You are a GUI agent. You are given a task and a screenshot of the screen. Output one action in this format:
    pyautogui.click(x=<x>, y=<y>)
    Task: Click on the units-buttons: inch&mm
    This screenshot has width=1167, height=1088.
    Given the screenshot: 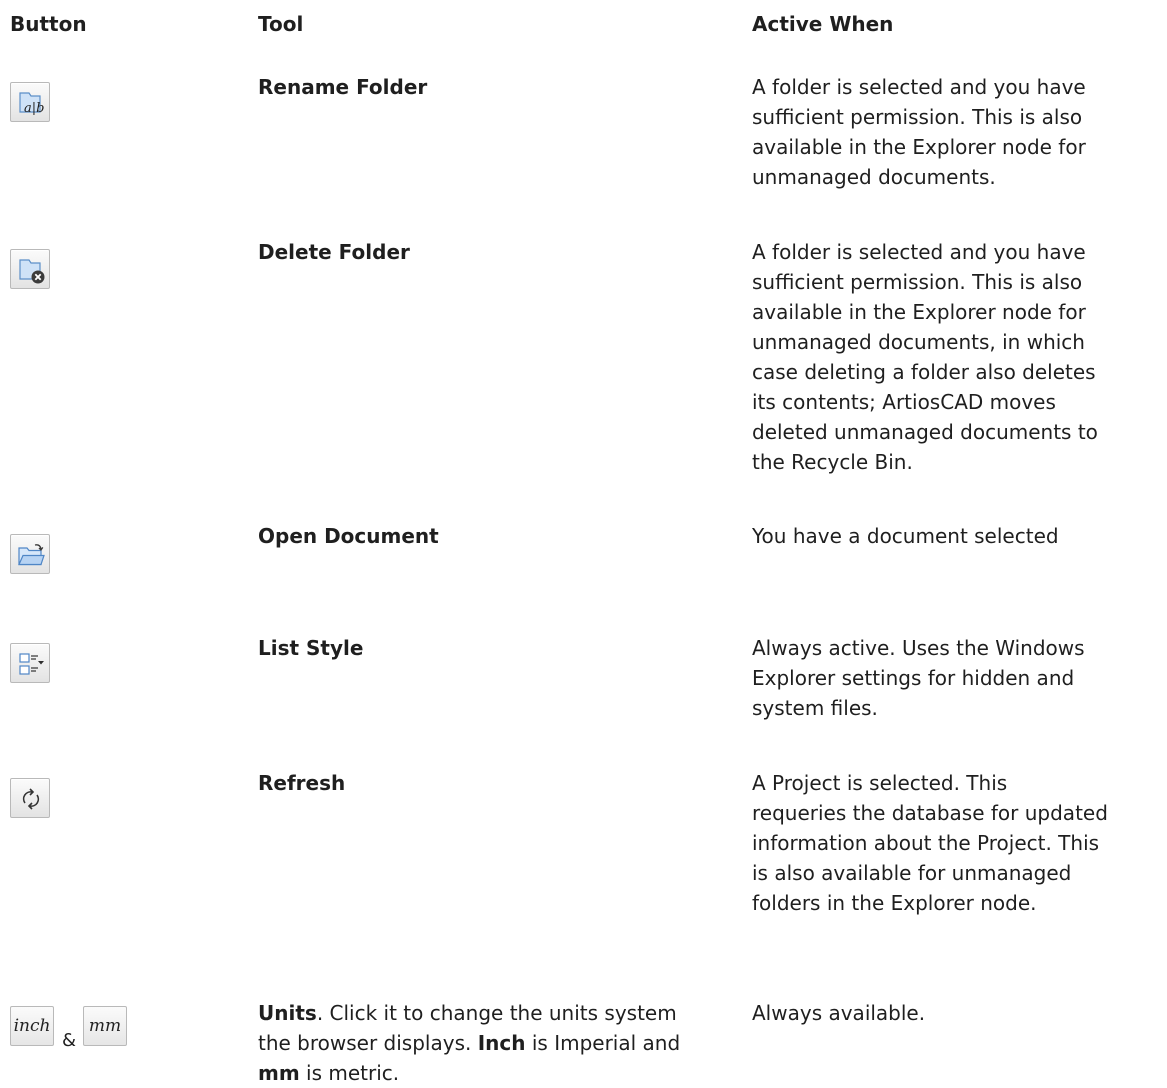 What is the action you would take?
    pyautogui.click(x=69, y=1031)
    